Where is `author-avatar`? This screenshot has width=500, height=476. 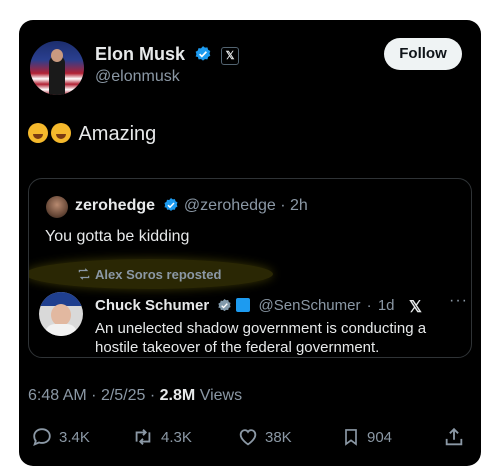 author-avatar is located at coordinates (57, 68).